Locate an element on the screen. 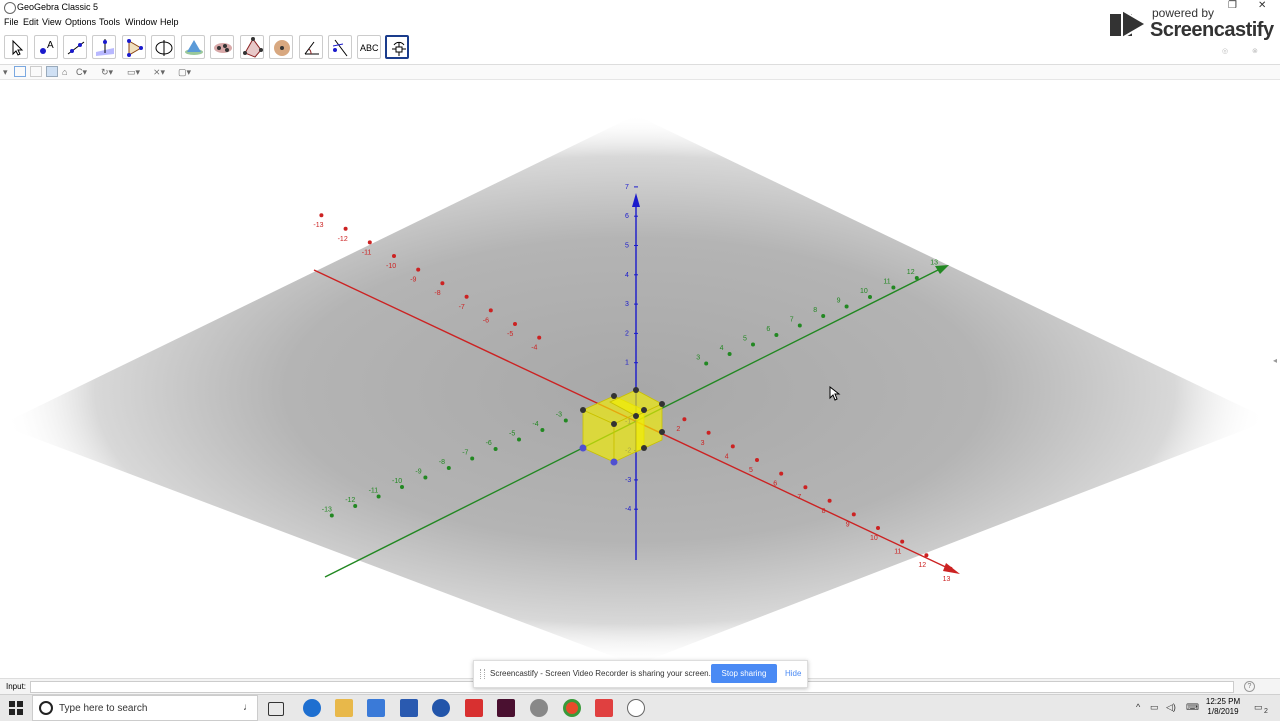 The image size is (1280, 721). notifications-icon: ▭ is located at coordinates (1258, 707).